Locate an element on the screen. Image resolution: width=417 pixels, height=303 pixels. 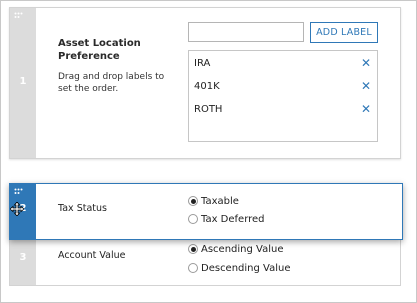
card-order-number: 3 is located at coordinates (23, 257).